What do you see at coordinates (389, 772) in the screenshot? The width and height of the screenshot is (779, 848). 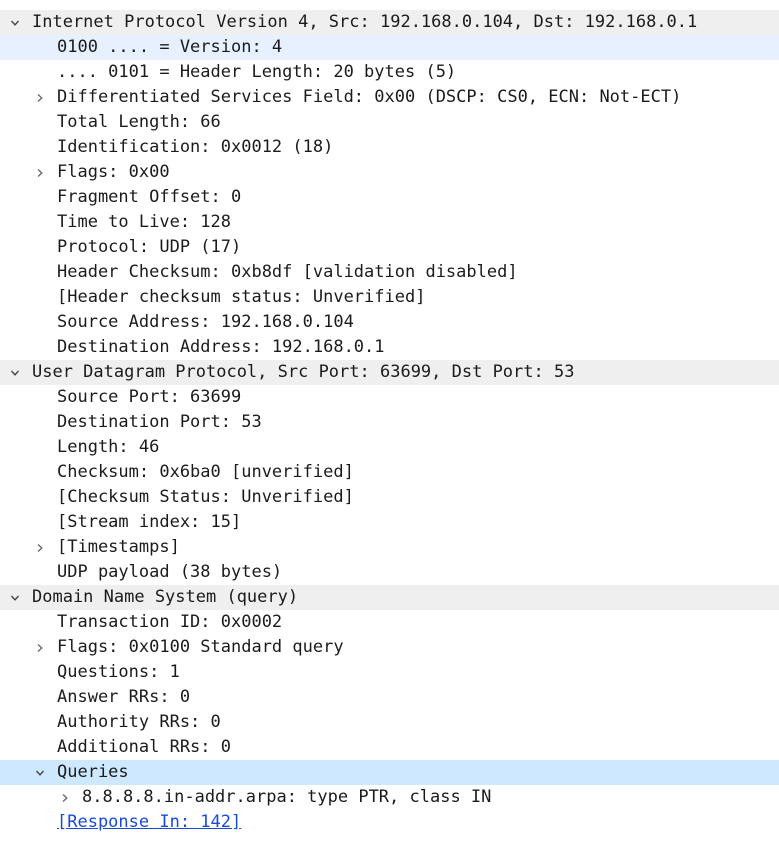 I see `dns-queries-node: Queries` at bounding box center [389, 772].